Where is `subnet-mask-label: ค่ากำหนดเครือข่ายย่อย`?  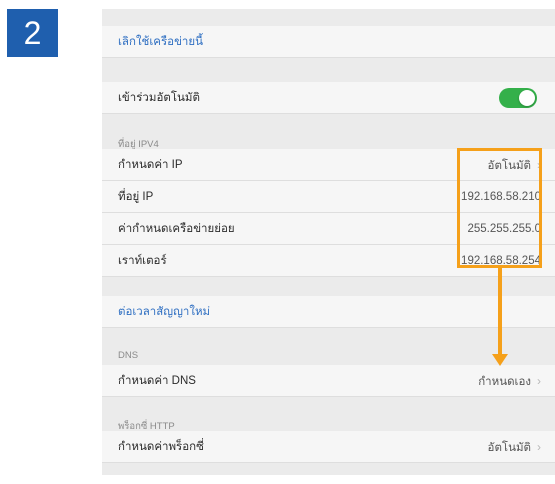
subnet-mask-label: ค่ากำหนดเครือข่ายย่อย is located at coordinates (176, 229).